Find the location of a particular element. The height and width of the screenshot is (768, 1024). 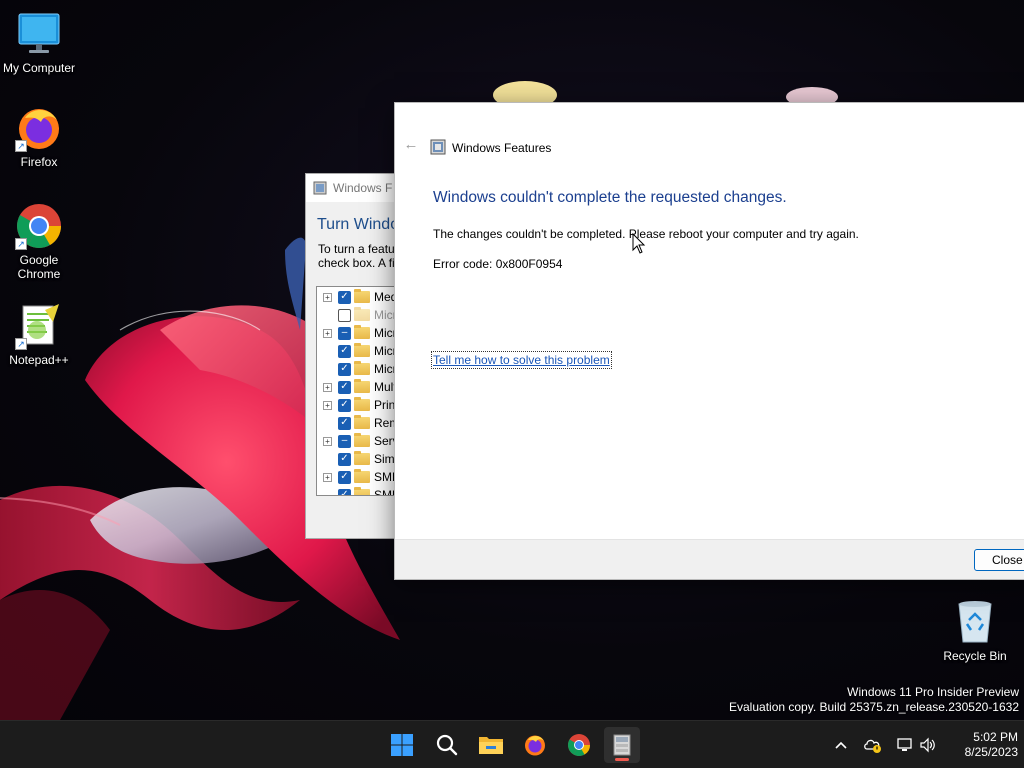

feature-row: + – Serv is located at coordinates (360, 441).